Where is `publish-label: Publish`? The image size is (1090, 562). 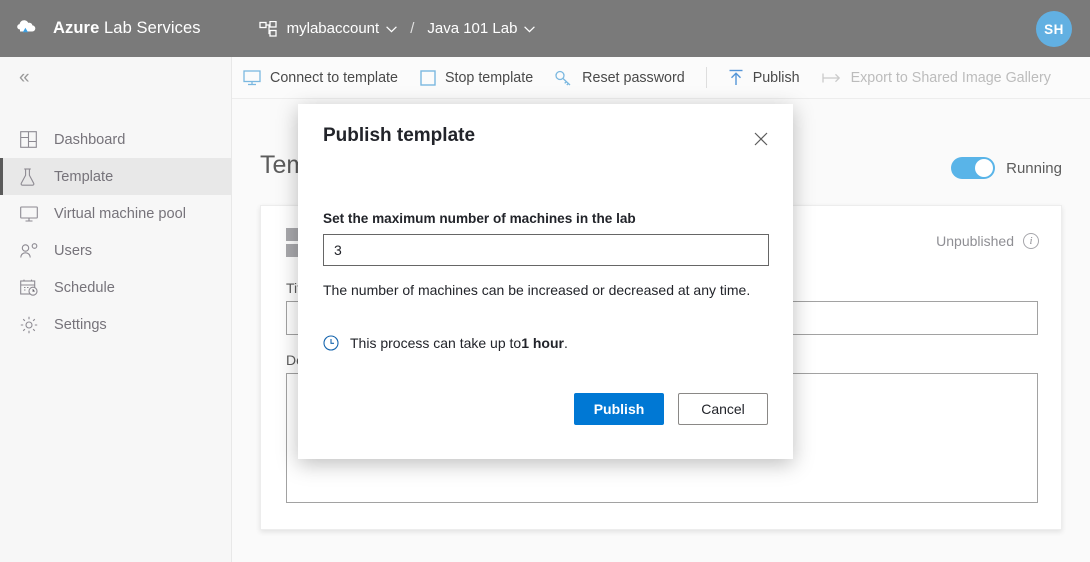 publish-label: Publish is located at coordinates (776, 77).